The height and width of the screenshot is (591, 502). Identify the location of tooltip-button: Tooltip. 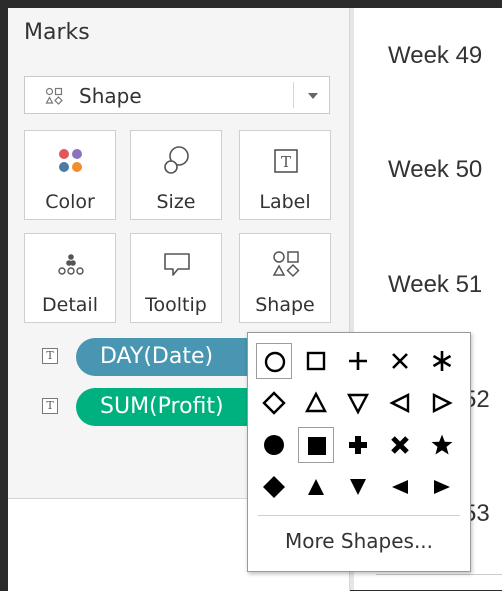
(176, 278).